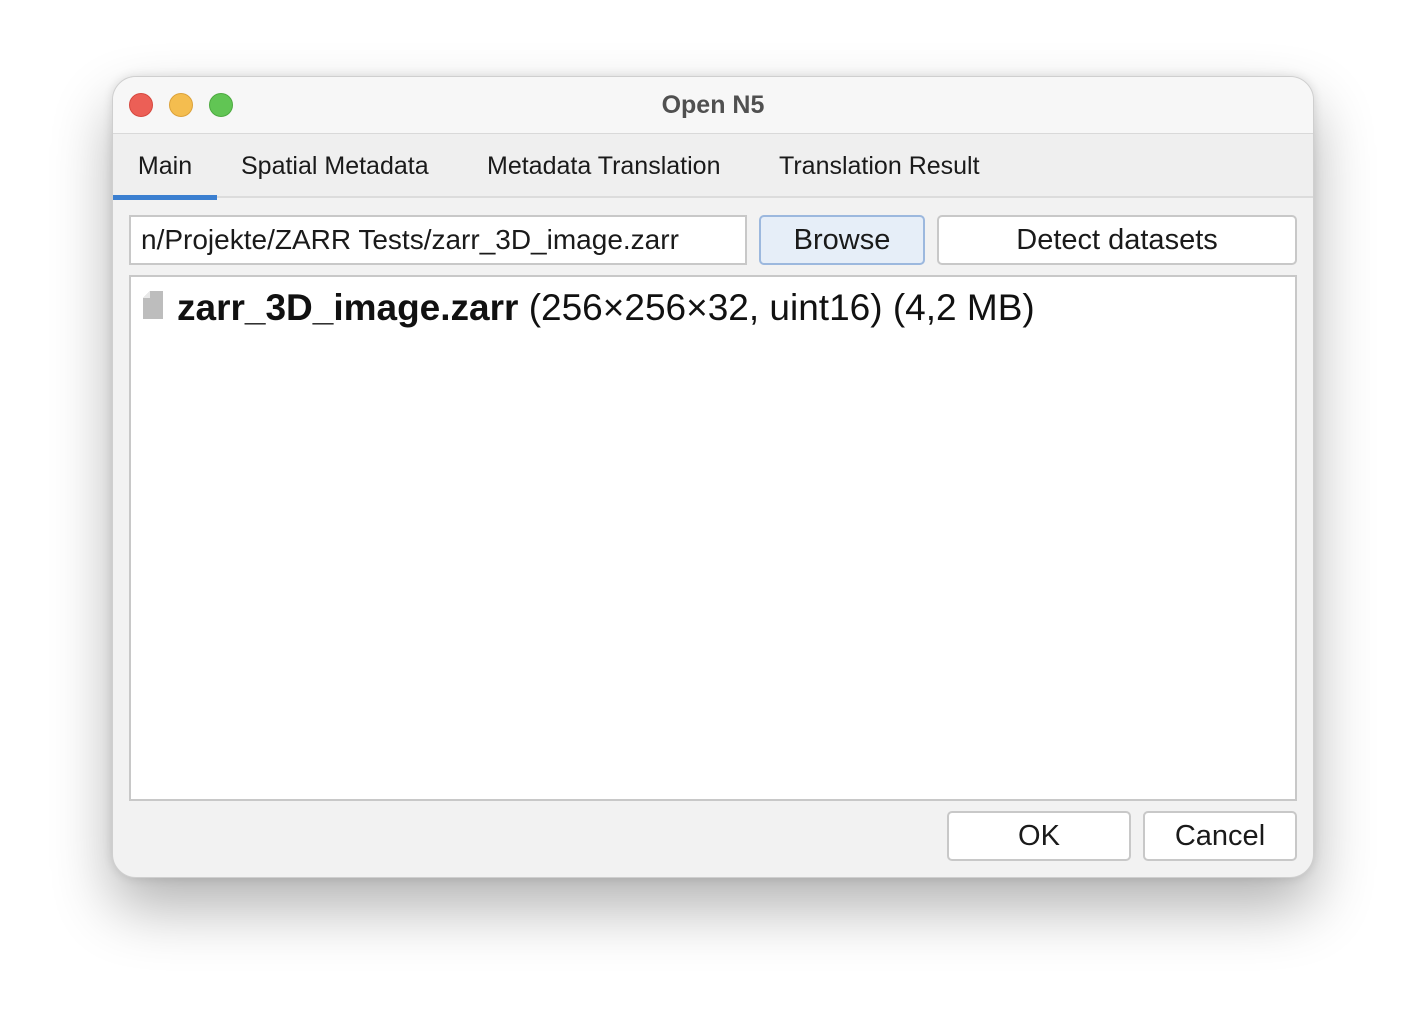 This screenshot has height=1024, width=1424. Describe the element at coordinates (1220, 836) in the screenshot. I see `cancel-button: Cancel` at that location.